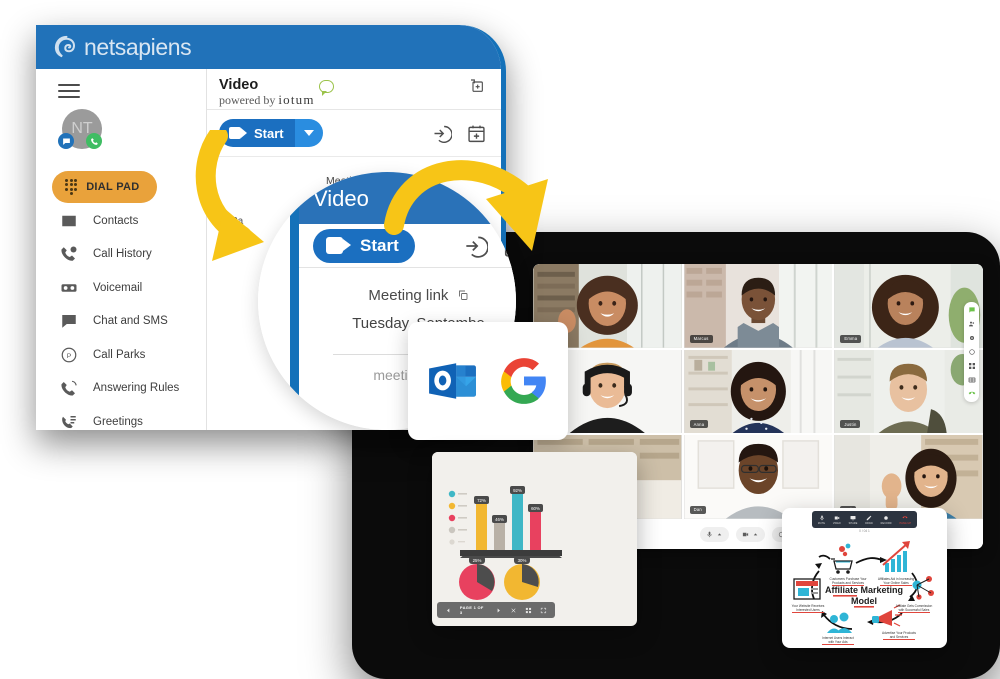 This screenshot has width=1000, height=679. What do you see at coordinates (477, 86) in the screenshot?
I see `add-panel-icon` at bounding box center [477, 86].